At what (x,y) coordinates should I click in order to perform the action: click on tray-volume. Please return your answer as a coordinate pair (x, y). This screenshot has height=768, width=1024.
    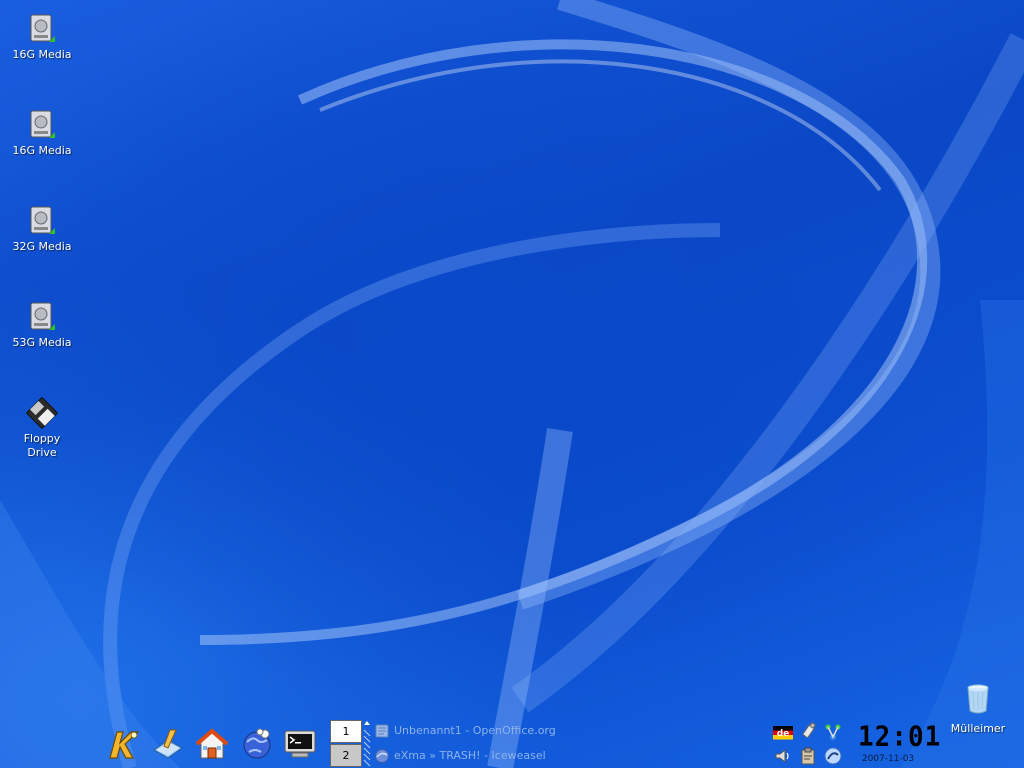
    Looking at the image, I should click on (783, 756).